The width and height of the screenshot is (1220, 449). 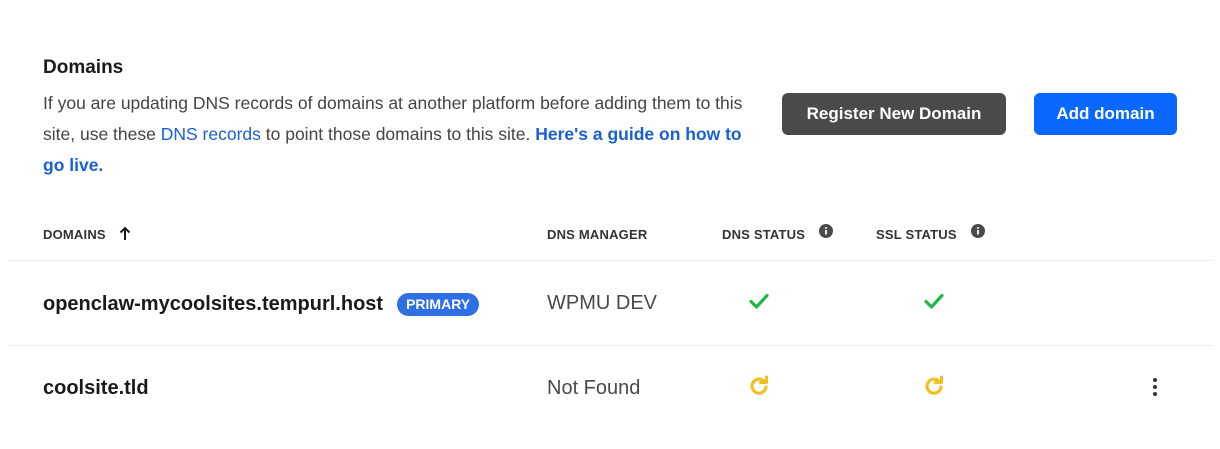 What do you see at coordinates (83, 67) in the screenshot?
I see `section-title: Domains` at bounding box center [83, 67].